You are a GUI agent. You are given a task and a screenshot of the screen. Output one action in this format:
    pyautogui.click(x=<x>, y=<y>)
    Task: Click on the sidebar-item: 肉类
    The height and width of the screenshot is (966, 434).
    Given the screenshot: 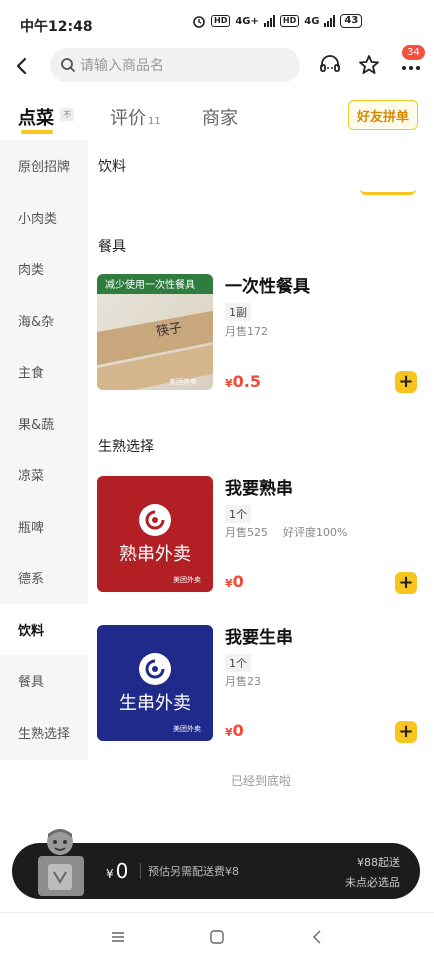 What is the action you would take?
    pyautogui.click(x=44, y=269)
    